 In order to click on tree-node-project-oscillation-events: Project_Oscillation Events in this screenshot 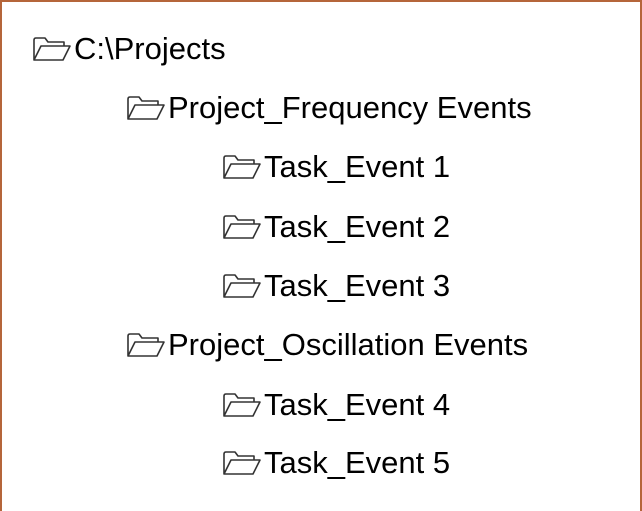, I will do `click(327, 345)`.